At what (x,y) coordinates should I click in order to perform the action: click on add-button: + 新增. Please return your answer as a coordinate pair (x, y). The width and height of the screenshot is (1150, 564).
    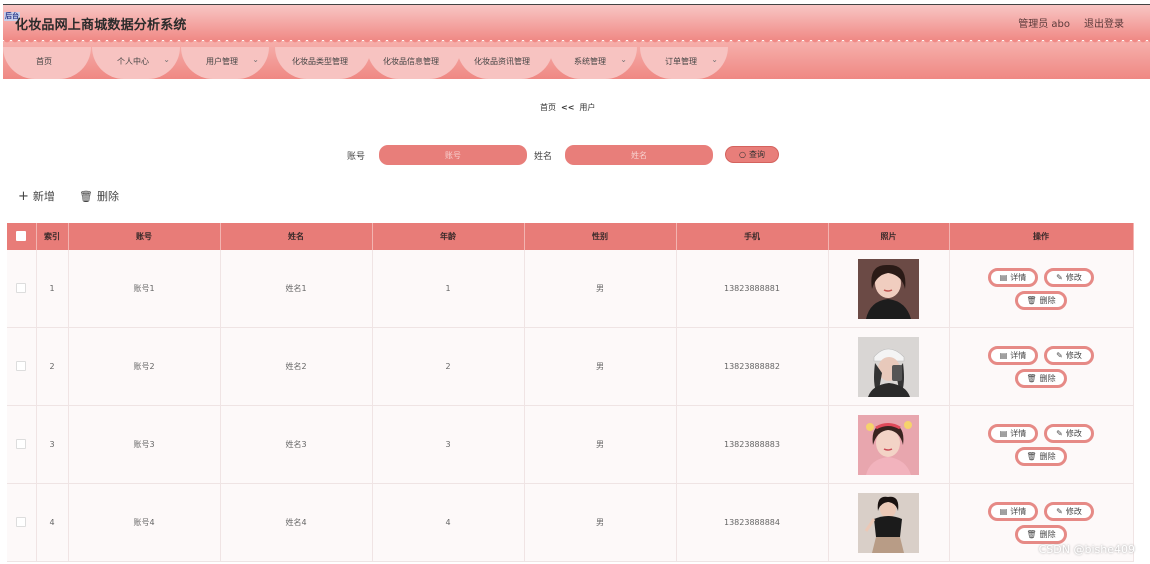
    Looking at the image, I should click on (36, 196).